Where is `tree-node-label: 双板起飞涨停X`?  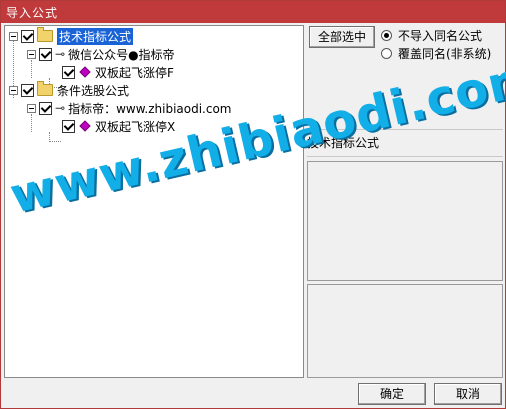
tree-node-label: 双板起飞涨停X is located at coordinates (135, 126).